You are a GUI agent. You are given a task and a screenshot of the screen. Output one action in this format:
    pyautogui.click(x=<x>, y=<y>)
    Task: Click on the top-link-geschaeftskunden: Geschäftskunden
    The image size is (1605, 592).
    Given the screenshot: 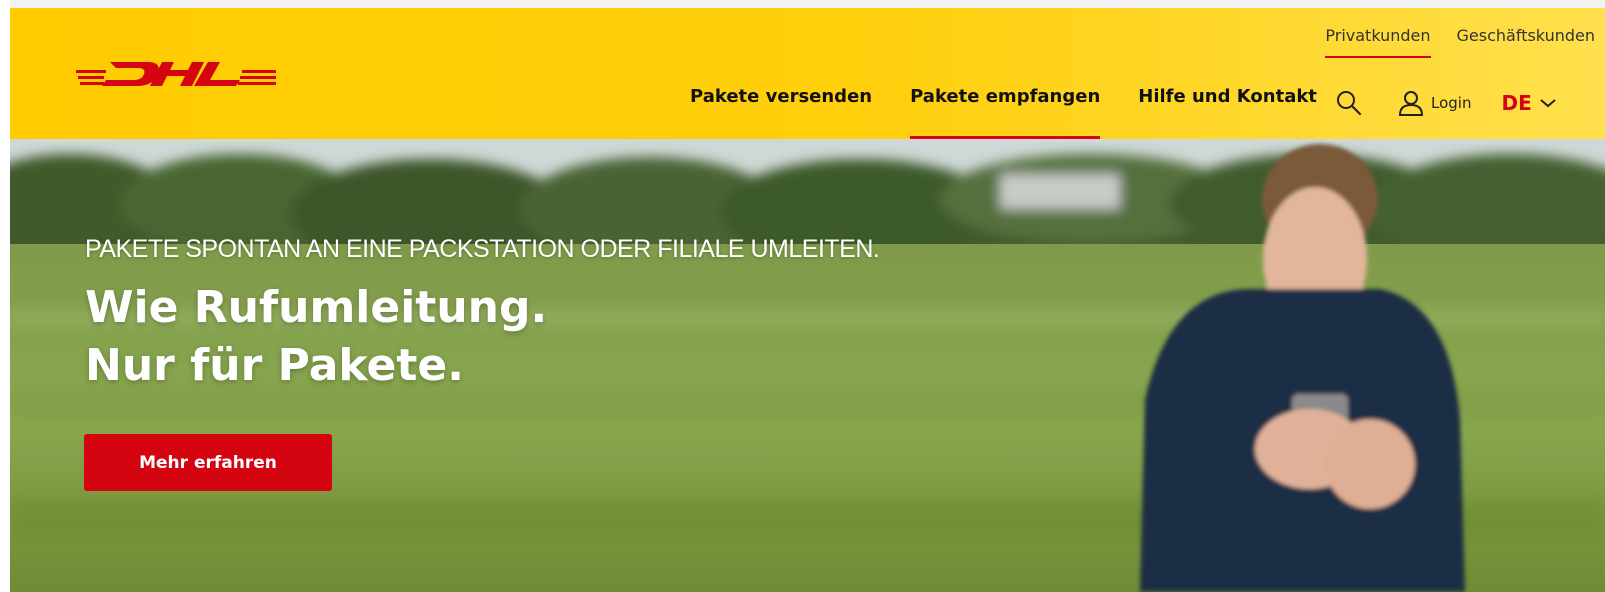 What is the action you would take?
    pyautogui.click(x=1523, y=39)
    